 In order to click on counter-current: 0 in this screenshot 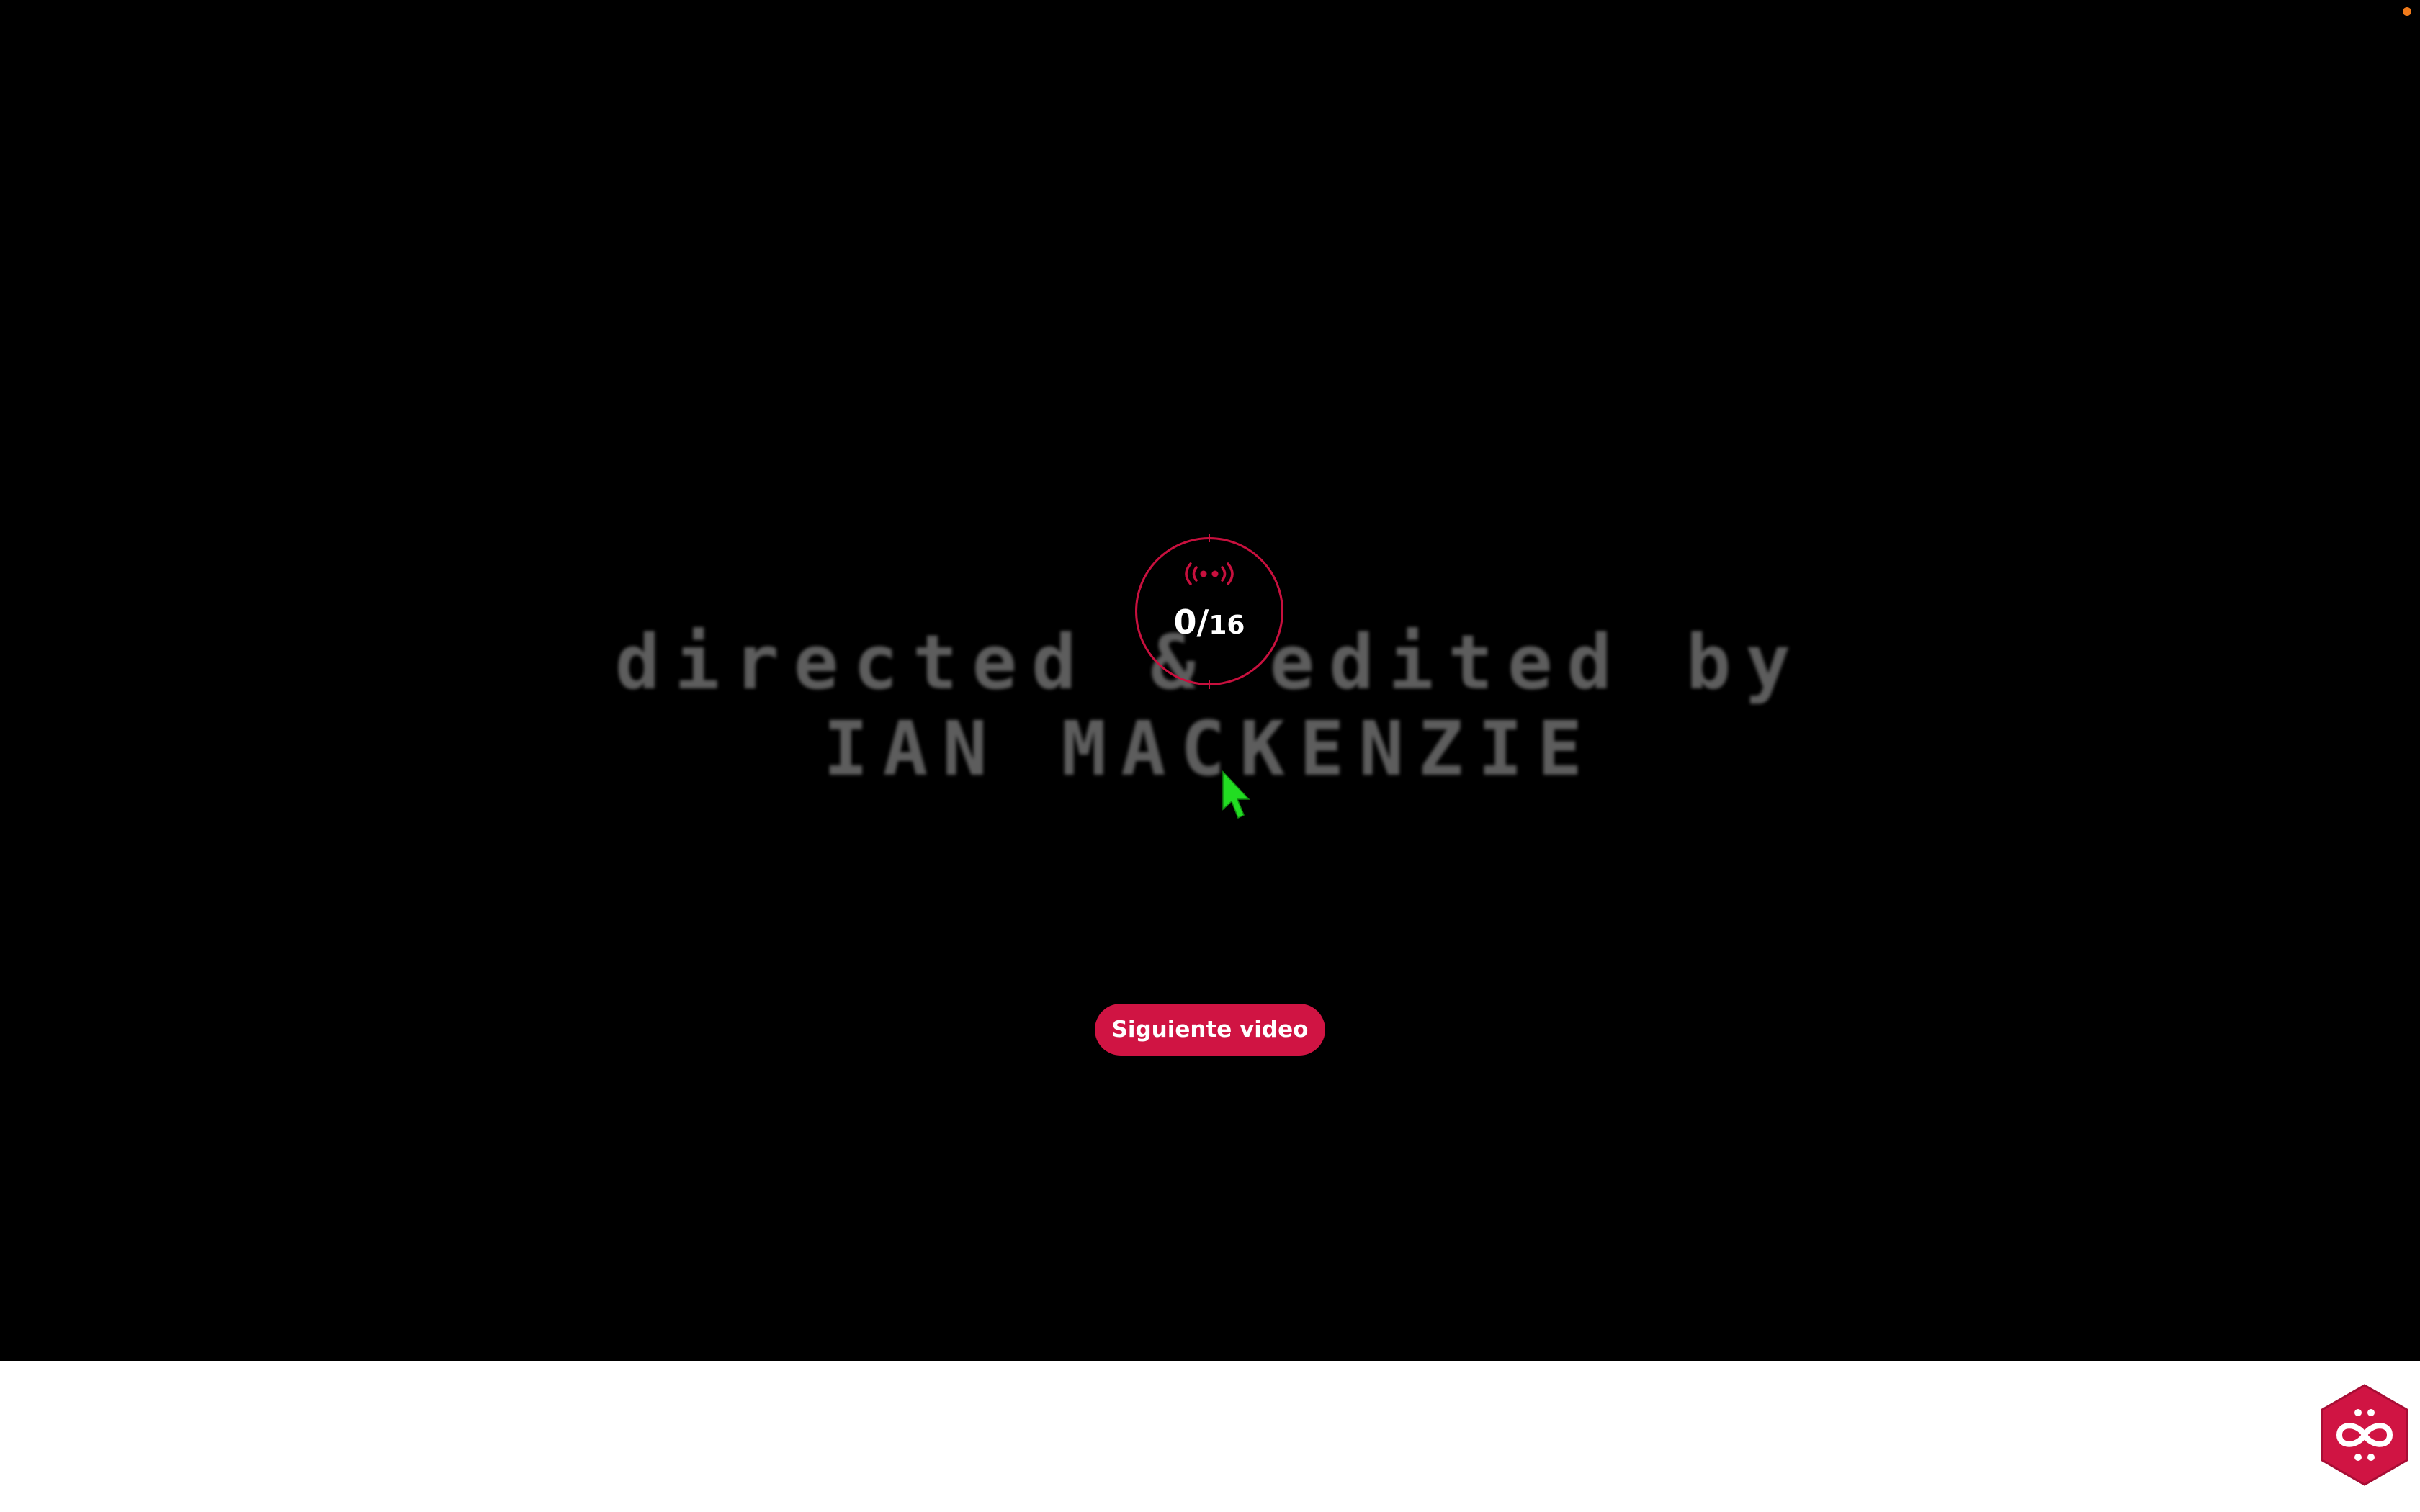, I will do `click(1185, 622)`.